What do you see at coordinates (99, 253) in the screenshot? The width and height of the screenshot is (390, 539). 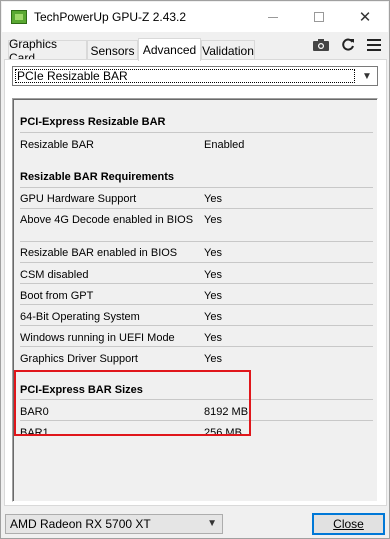 I see `row-label: Resizable BAR enabled in BIOS` at bounding box center [99, 253].